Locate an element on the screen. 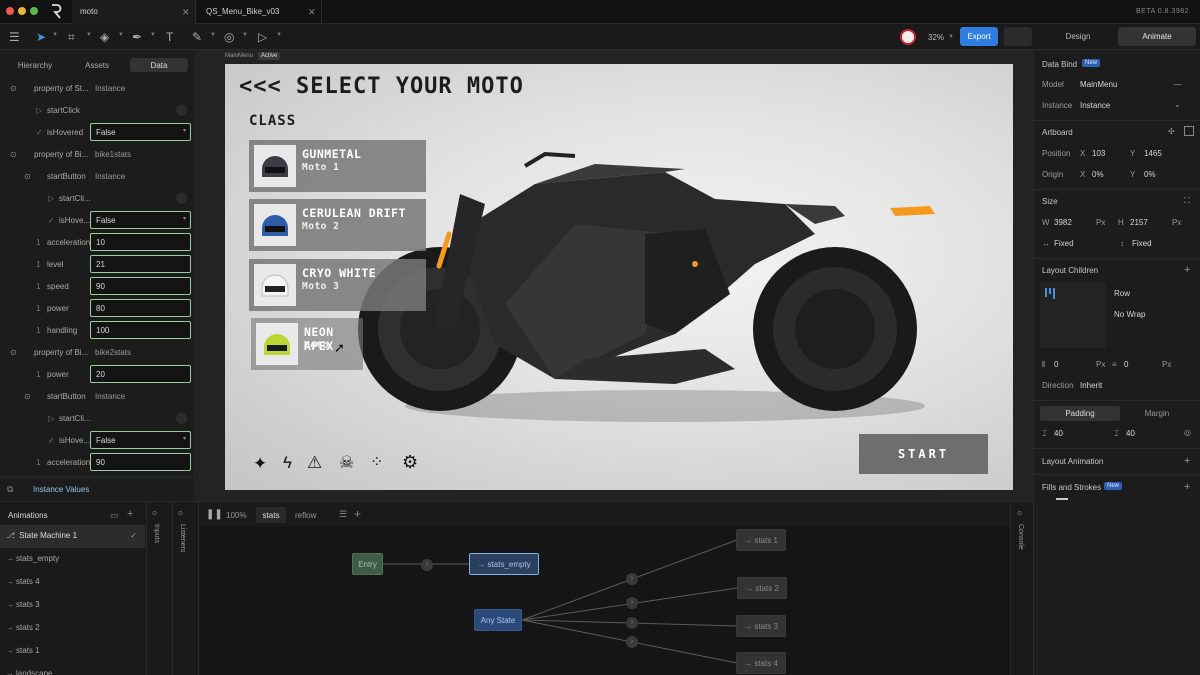  component-tool-icon: ◈ is located at coordinates (104, 37).